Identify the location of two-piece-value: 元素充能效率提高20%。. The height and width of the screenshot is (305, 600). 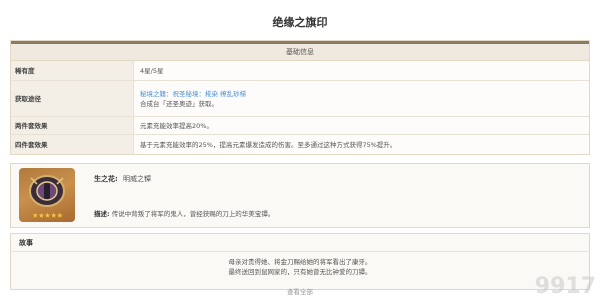
(176, 125).